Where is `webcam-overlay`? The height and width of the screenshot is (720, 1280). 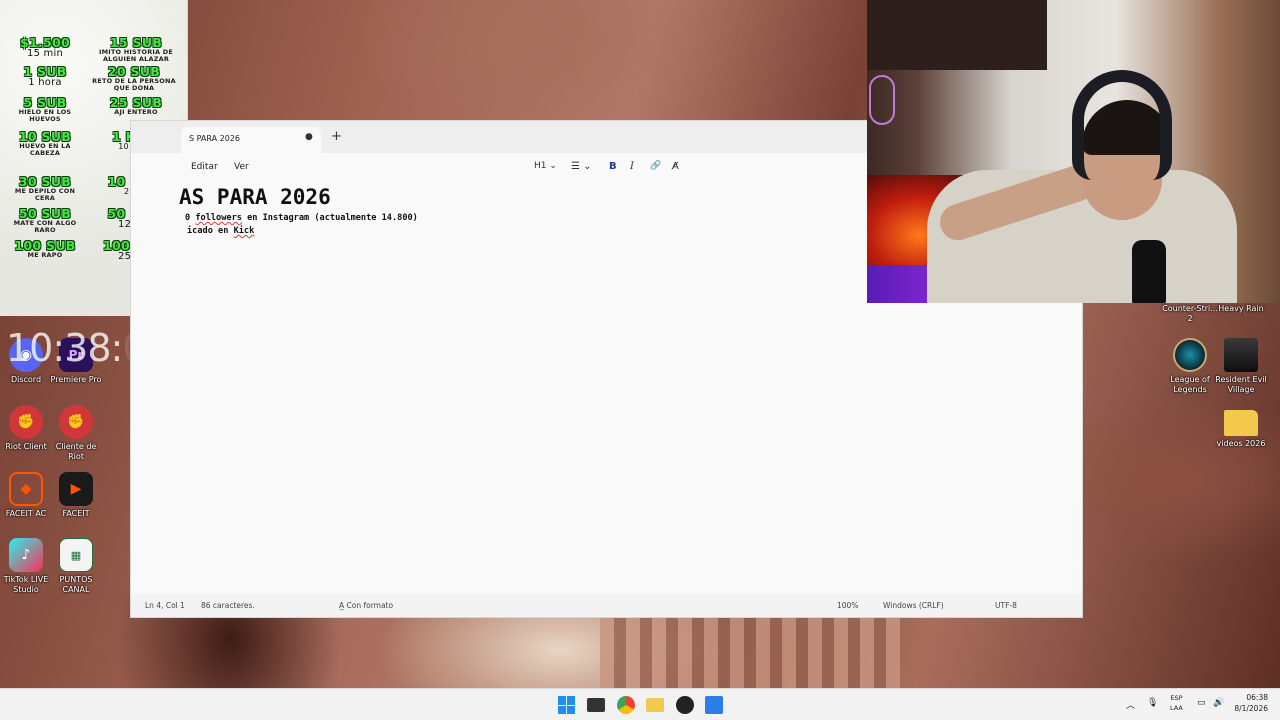
webcam-overlay is located at coordinates (1073, 151).